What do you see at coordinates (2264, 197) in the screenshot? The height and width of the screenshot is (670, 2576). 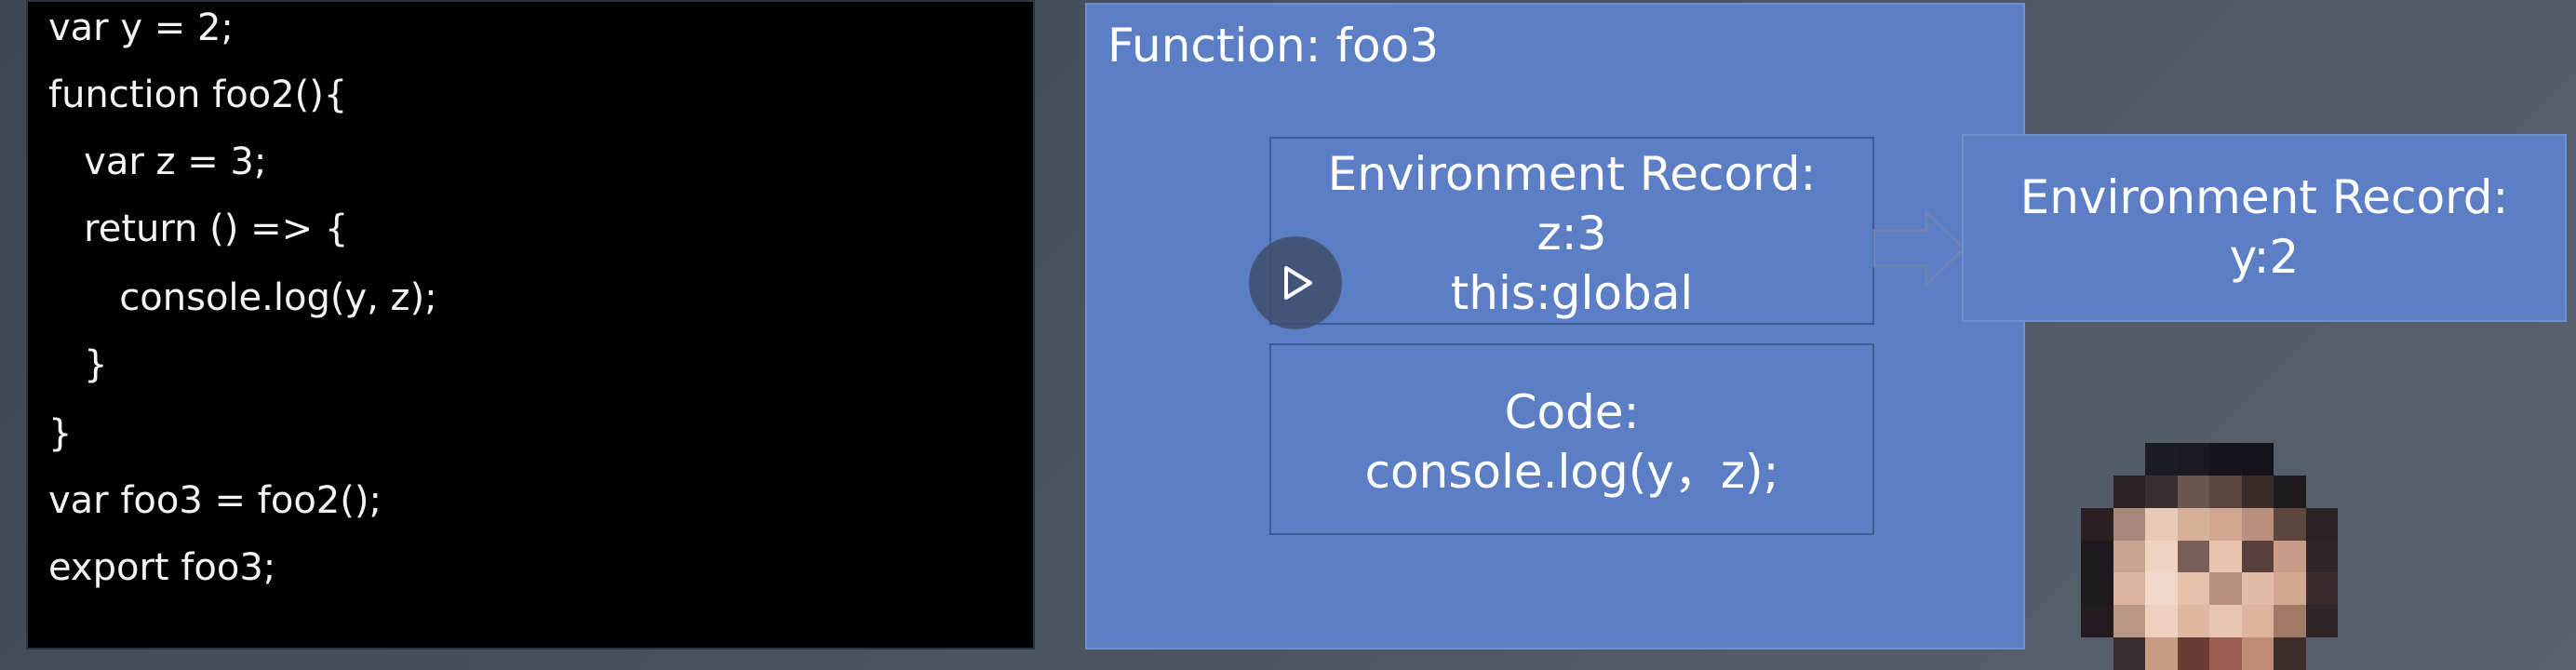 I see `outer-environment-record-label: Environment Record:` at bounding box center [2264, 197].